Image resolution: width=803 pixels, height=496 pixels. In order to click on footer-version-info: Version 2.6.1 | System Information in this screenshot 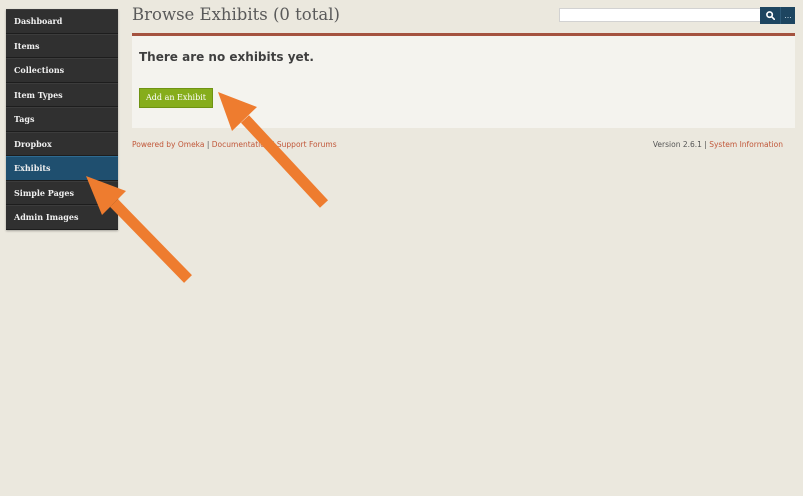, I will do `click(718, 144)`.